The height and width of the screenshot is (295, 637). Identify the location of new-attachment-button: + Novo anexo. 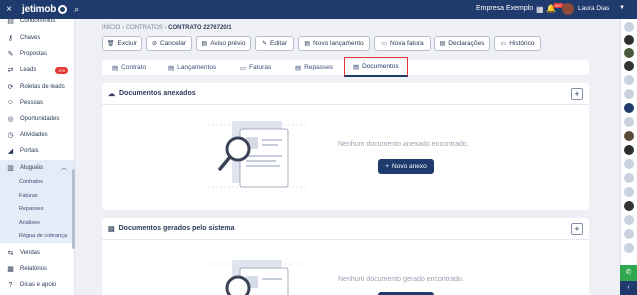
(406, 166).